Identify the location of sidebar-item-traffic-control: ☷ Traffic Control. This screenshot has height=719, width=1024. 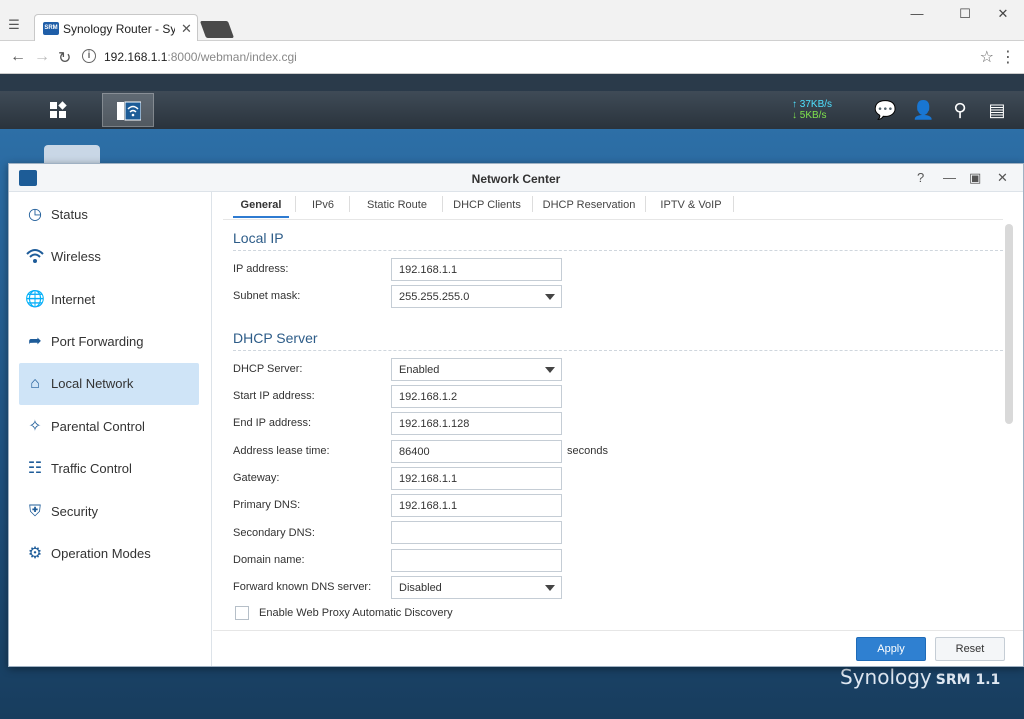
(109, 469).